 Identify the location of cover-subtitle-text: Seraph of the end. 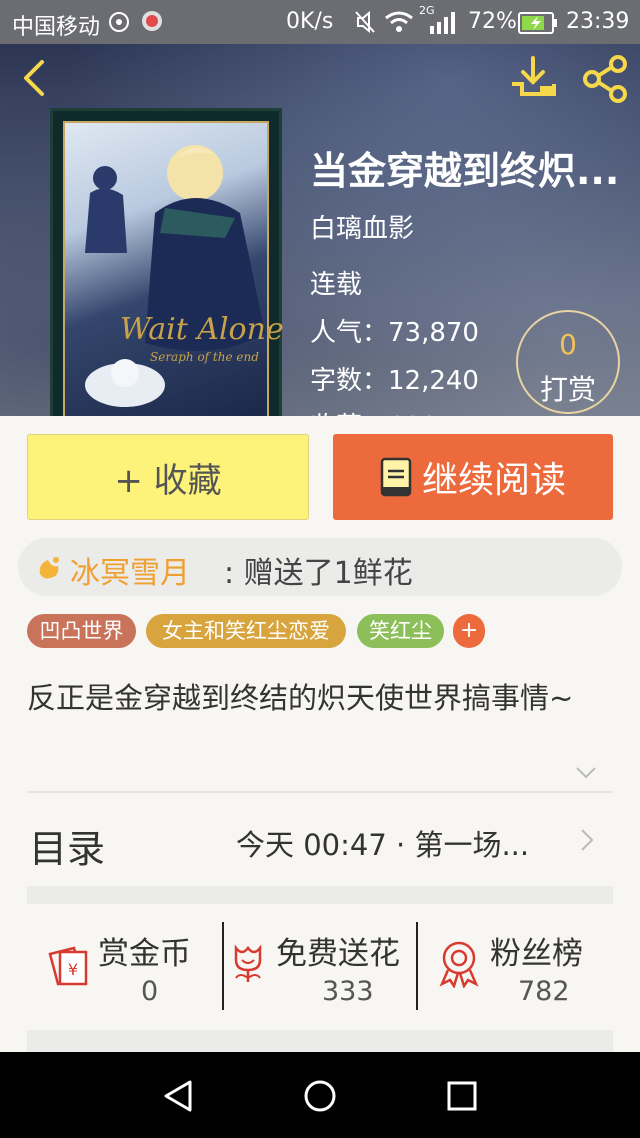
(204, 357).